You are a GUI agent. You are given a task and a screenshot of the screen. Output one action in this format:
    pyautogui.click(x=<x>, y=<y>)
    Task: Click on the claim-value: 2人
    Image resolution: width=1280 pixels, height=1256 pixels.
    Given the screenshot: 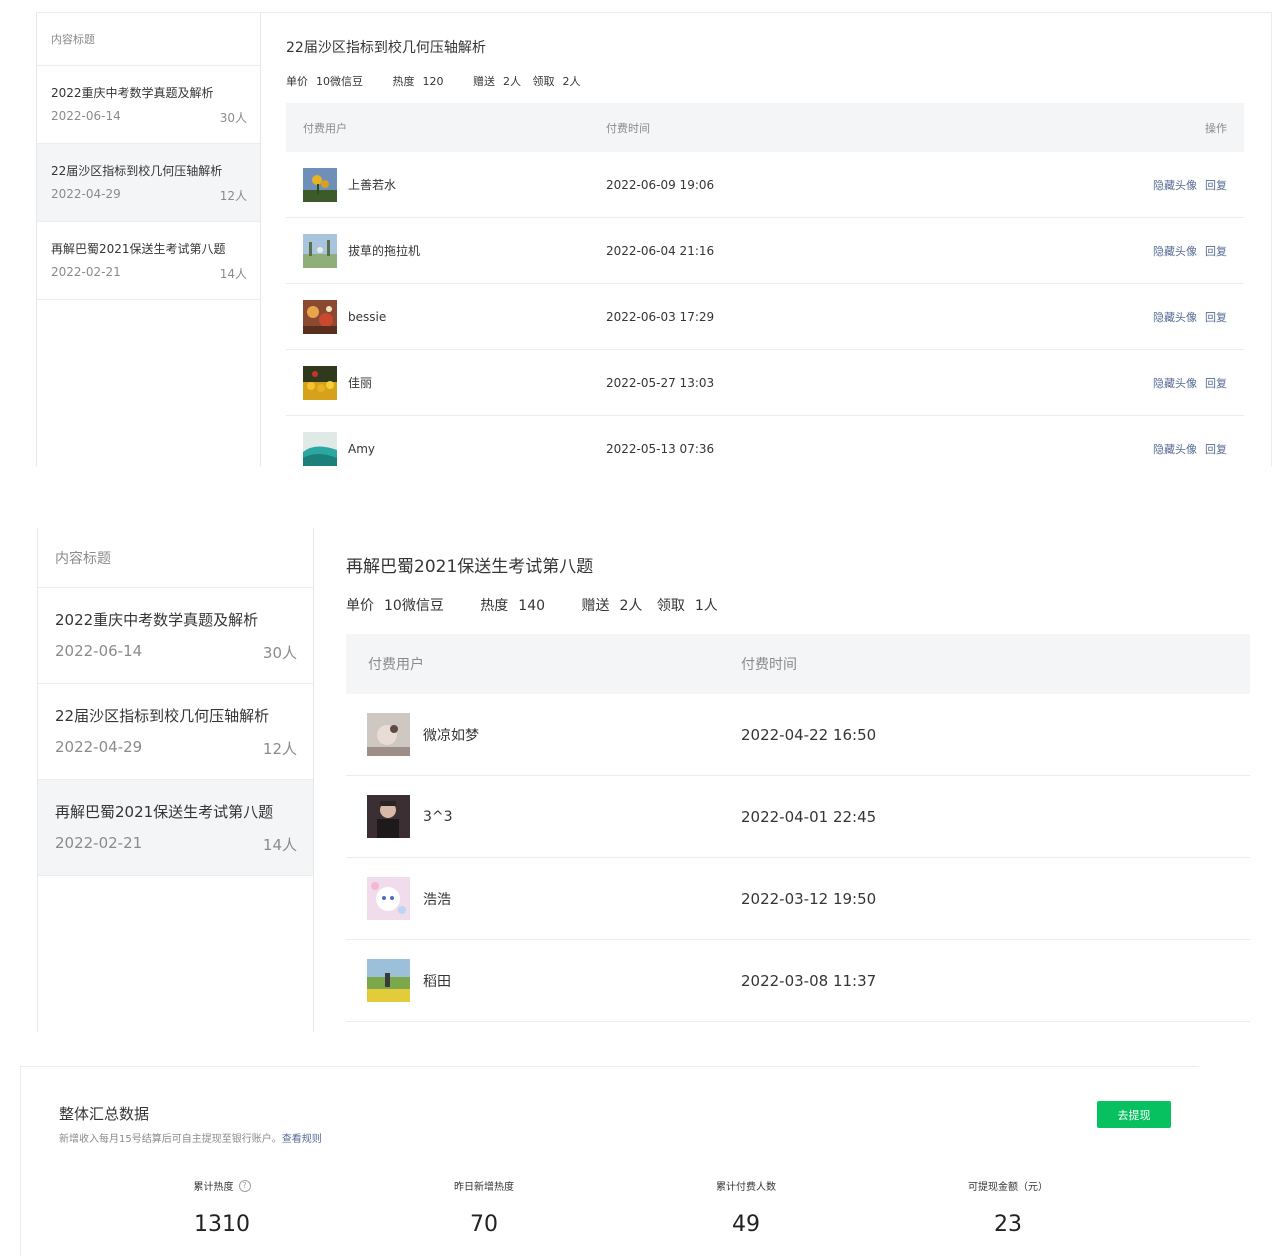 What is the action you would take?
    pyautogui.click(x=571, y=81)
    